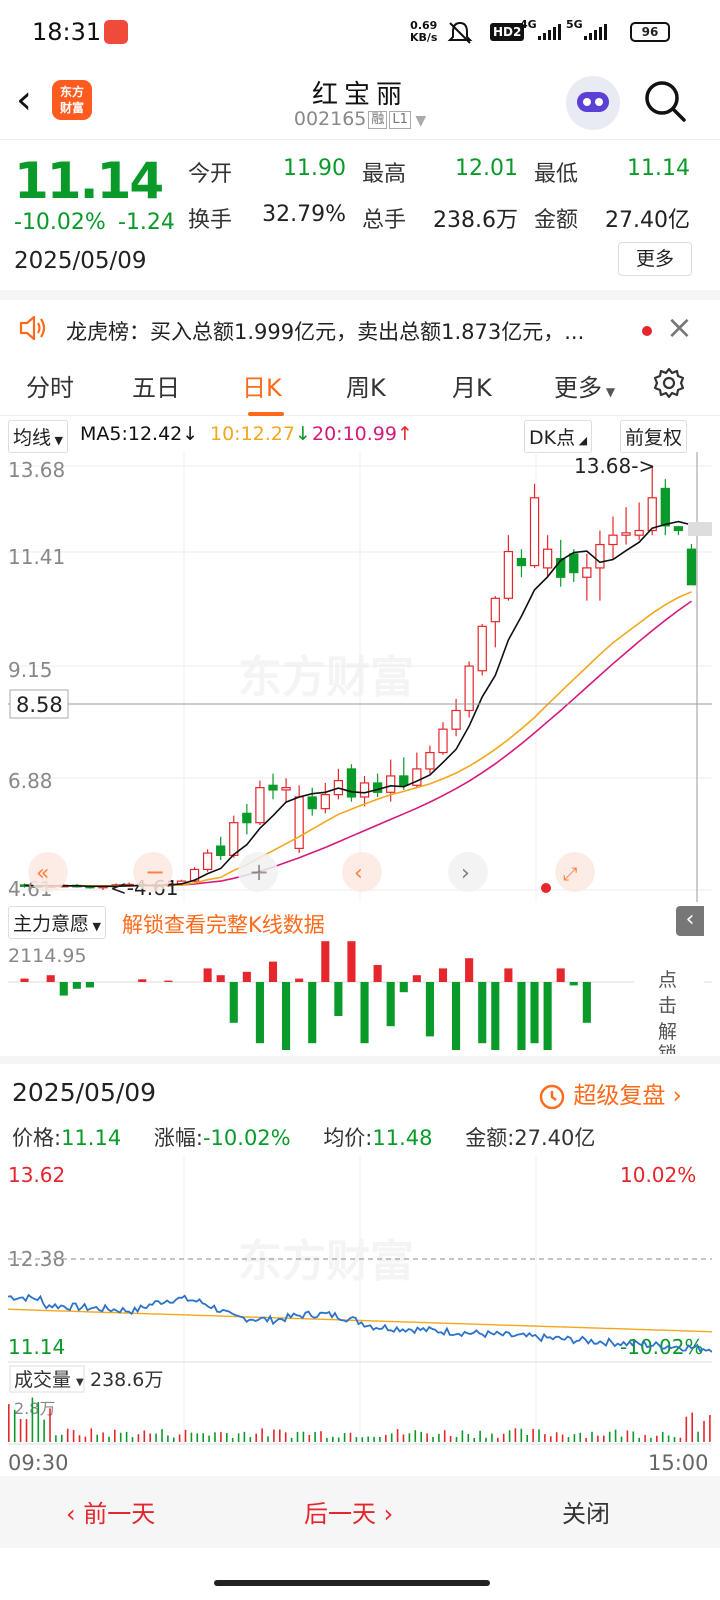 This screenshot has width=720, height=1600. What do you see at coordinates (352, 1583) in the screenshot?
I see `home-indicator` at bounding box center [352, 1583].